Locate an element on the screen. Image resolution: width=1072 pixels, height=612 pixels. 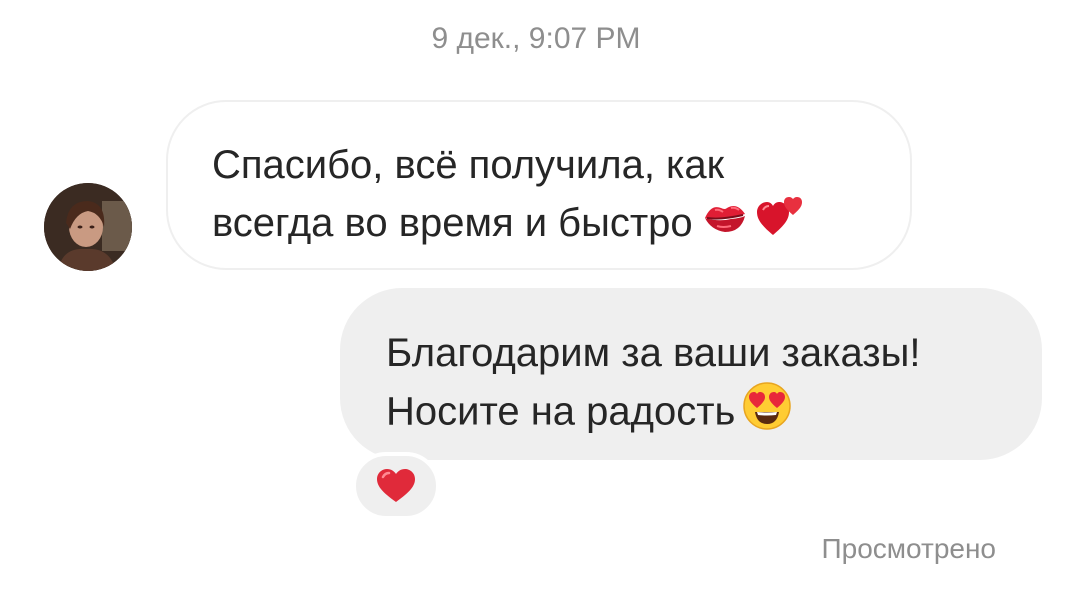
incoming-message-line-2: всегда во время и быстро is located at coordinates (452, 223).